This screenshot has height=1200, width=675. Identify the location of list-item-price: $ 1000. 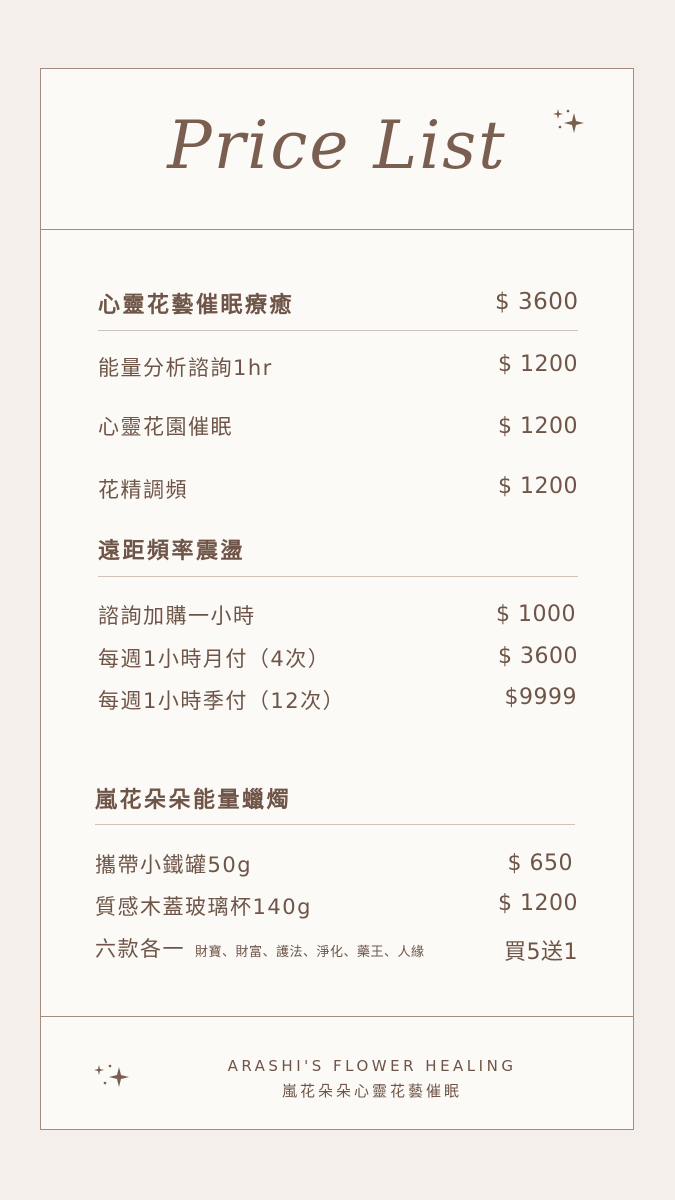
(536, 614).